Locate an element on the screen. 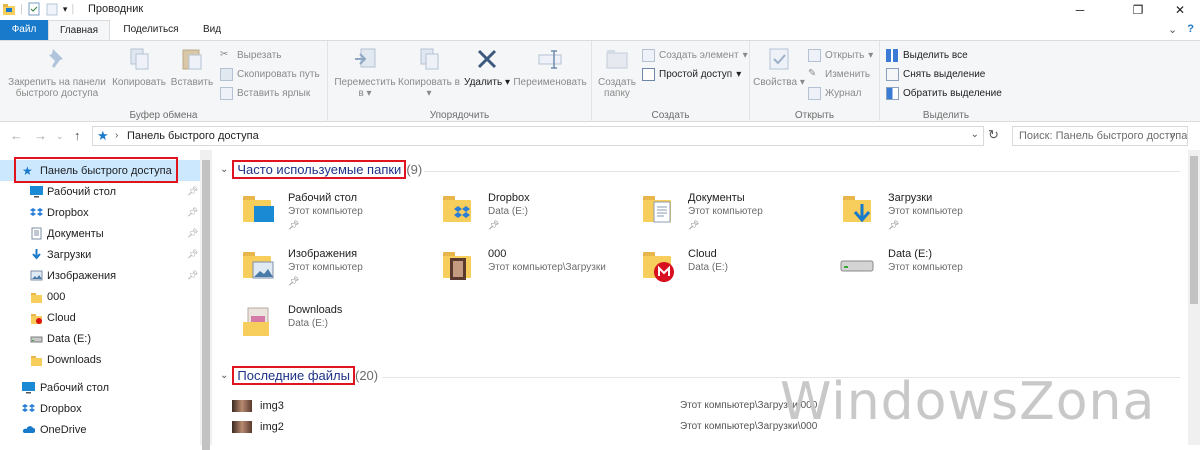 The width and height of the screenshot is (1200, 450). new-item-button: Создать элемент ▾ is located at coordinates (695, 55).